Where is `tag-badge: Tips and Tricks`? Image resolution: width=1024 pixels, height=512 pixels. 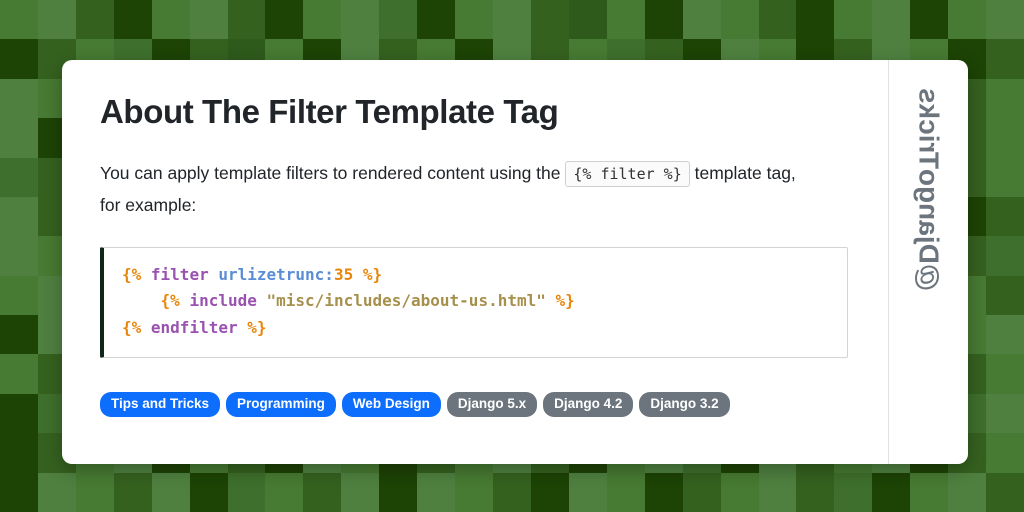
tag-badge: Tips and Tricks is located at coordinates (160, 404).